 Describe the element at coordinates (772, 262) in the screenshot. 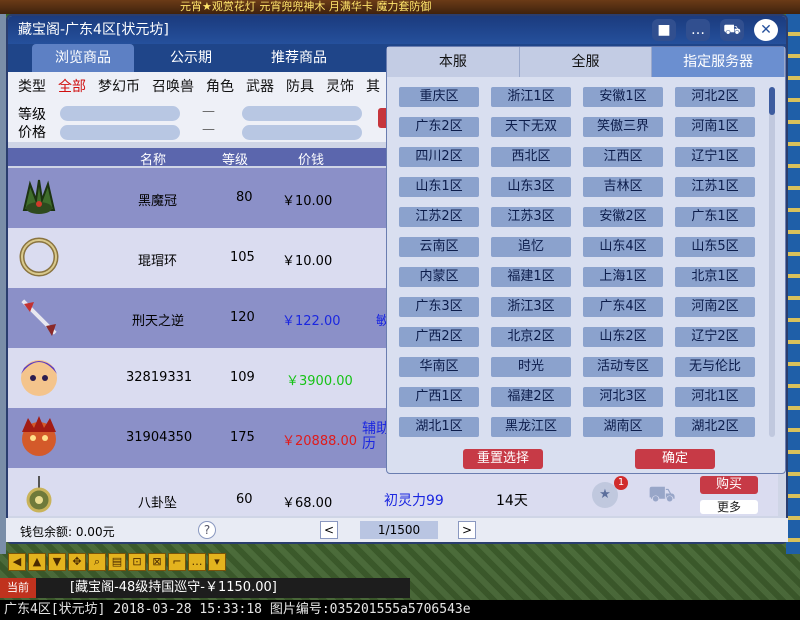

I see `server-scrollbar` at that location.